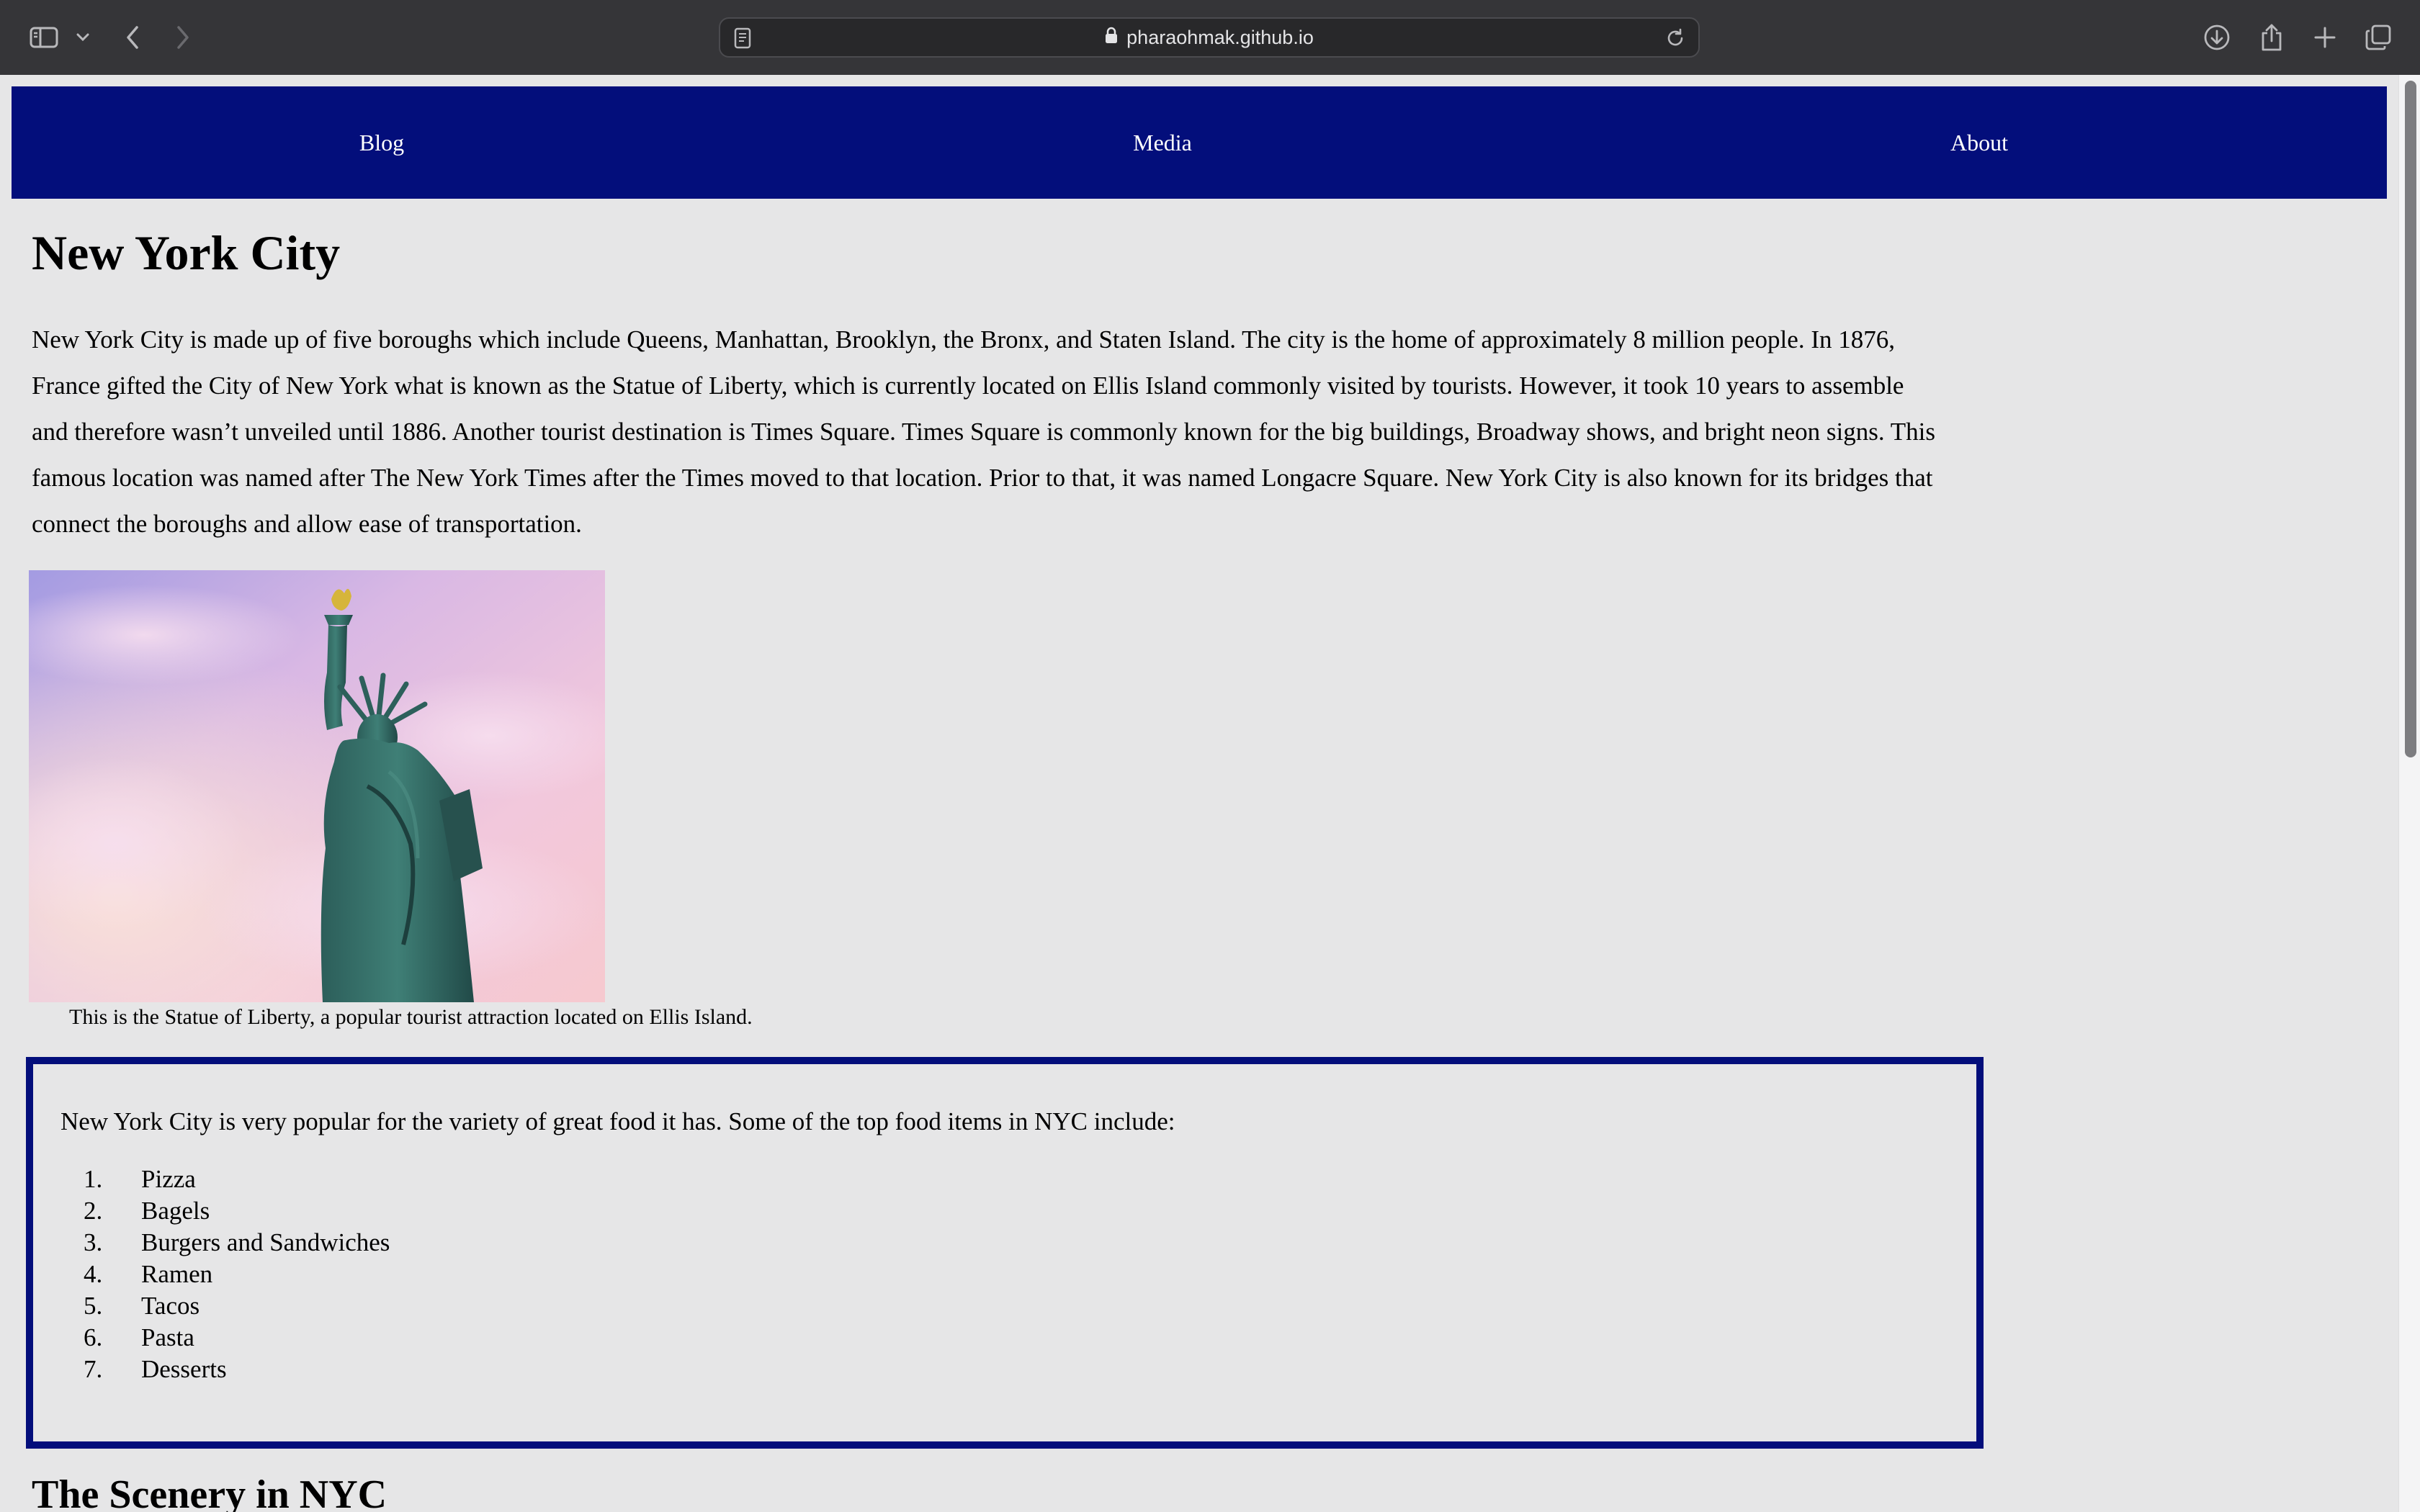 The width and height of the screenshot is (2420, 1512). Describe the element at coordinates (2378, 37) in the screenshot. I see `tabs-icon` at that location.